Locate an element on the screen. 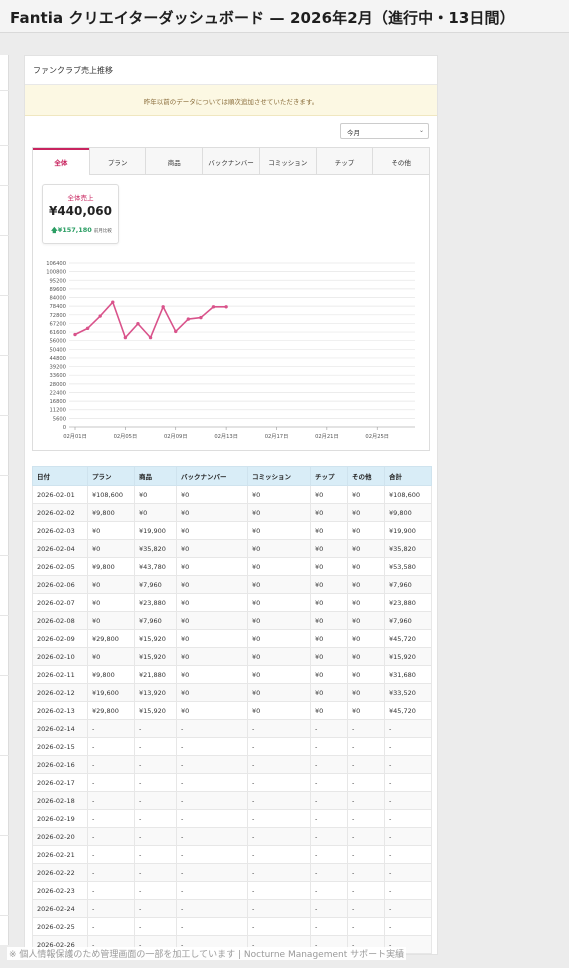 The height and width of the screenshot is (968, 569). x-tick-label: 02月01日 is located at coordinates (75, 436).